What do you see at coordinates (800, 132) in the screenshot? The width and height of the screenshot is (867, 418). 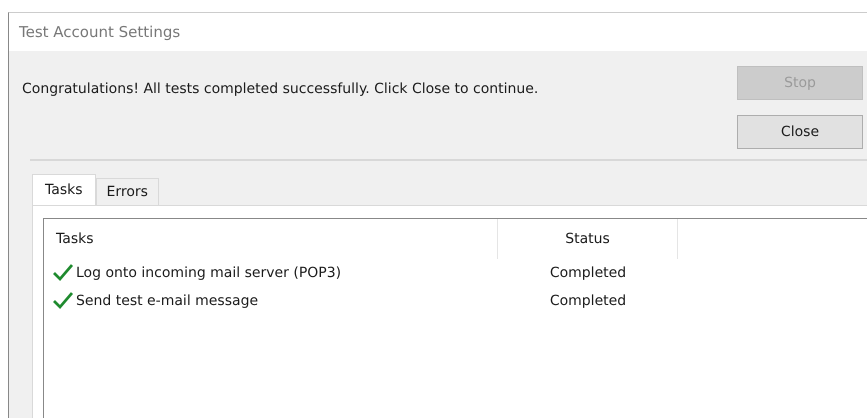 I see `dialog-button: Close` at bounding box center [800, 132].